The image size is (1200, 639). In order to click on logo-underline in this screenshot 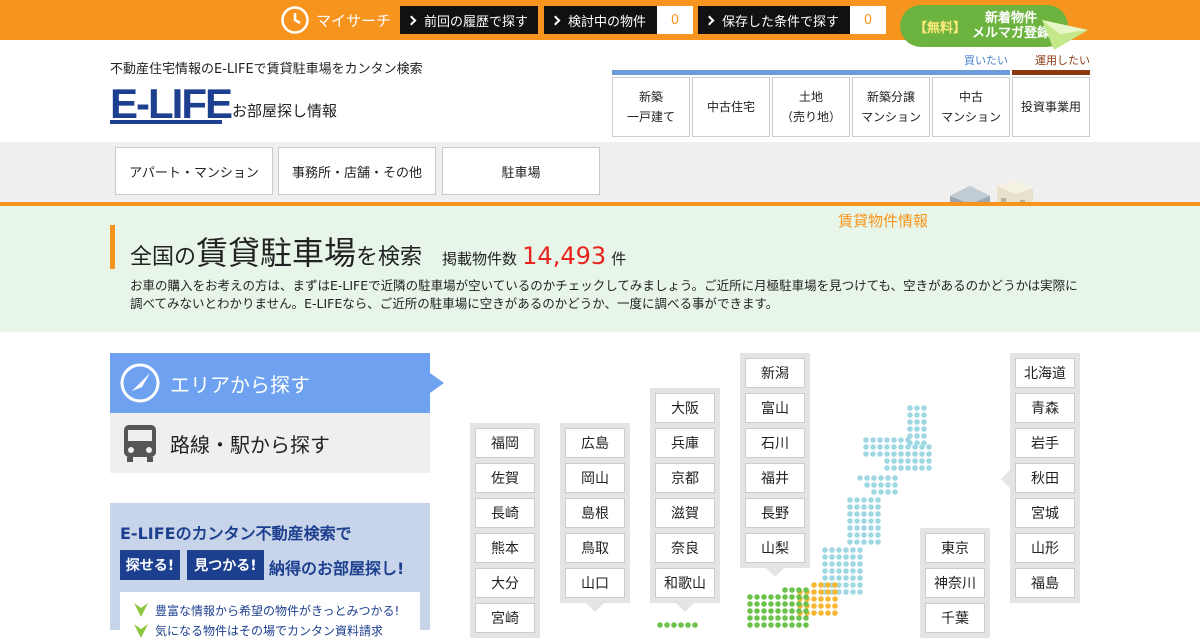, I will do `click(166, 122)`.